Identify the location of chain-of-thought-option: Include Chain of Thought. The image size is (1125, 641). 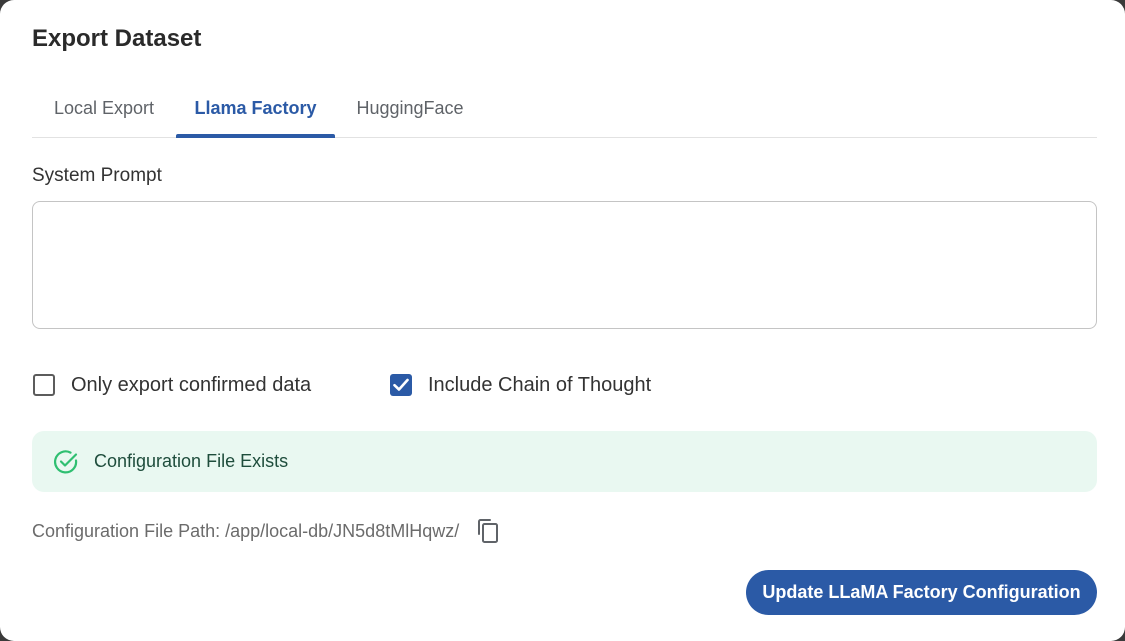
(520, 385).